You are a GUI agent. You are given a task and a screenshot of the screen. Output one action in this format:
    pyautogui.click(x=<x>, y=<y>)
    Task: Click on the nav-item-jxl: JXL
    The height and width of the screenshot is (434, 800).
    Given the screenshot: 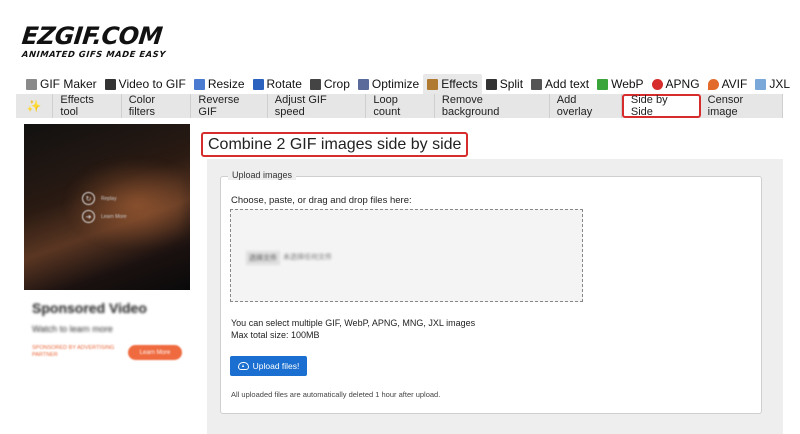 What is the action you would take?
    pyautogui.click(x=772, y=84)
    